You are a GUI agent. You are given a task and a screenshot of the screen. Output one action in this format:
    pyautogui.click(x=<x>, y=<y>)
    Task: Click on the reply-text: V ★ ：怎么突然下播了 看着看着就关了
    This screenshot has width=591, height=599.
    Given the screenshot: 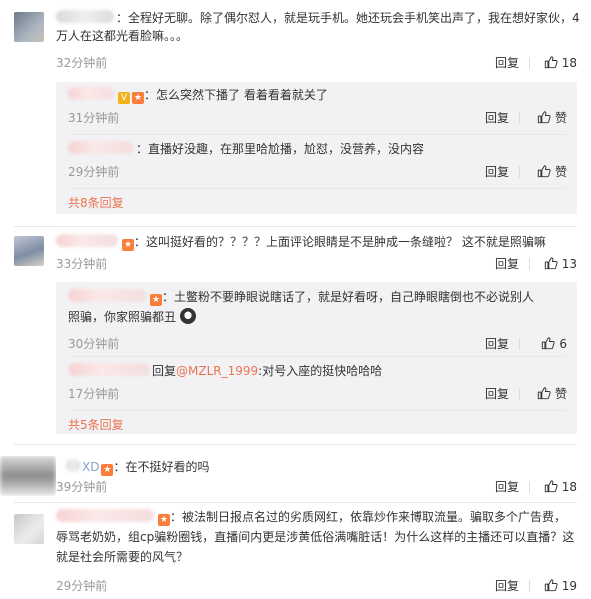 What is the action you would take?
    pyautogui.click(x=317, y=95)
    